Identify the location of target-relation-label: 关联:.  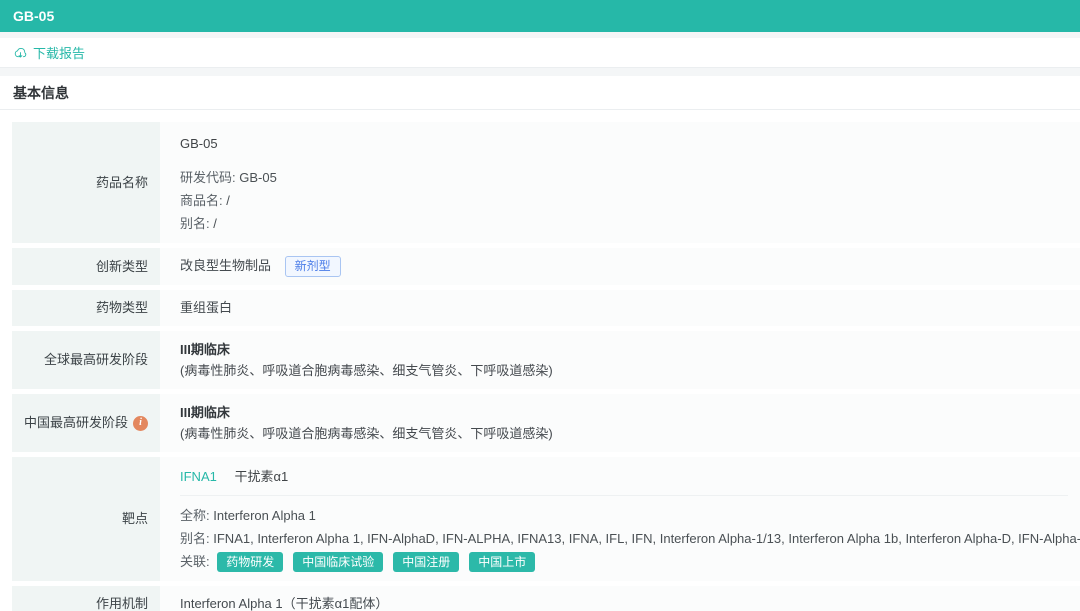
(195, 561).